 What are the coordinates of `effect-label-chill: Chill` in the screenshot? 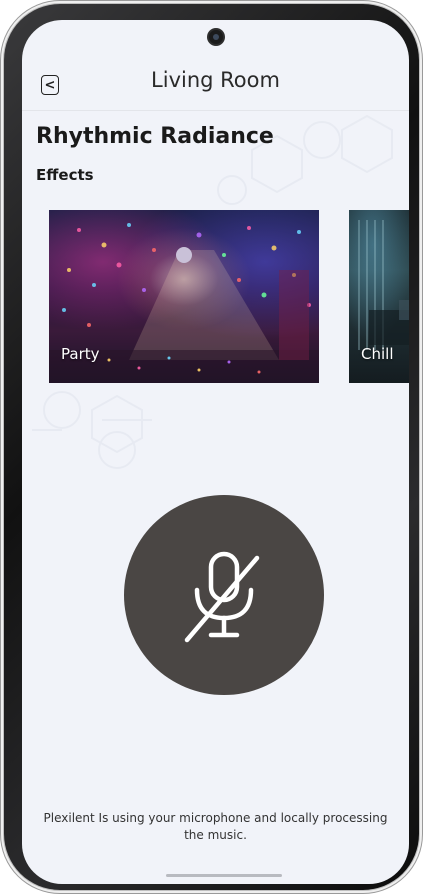 It's located at (377, 354).